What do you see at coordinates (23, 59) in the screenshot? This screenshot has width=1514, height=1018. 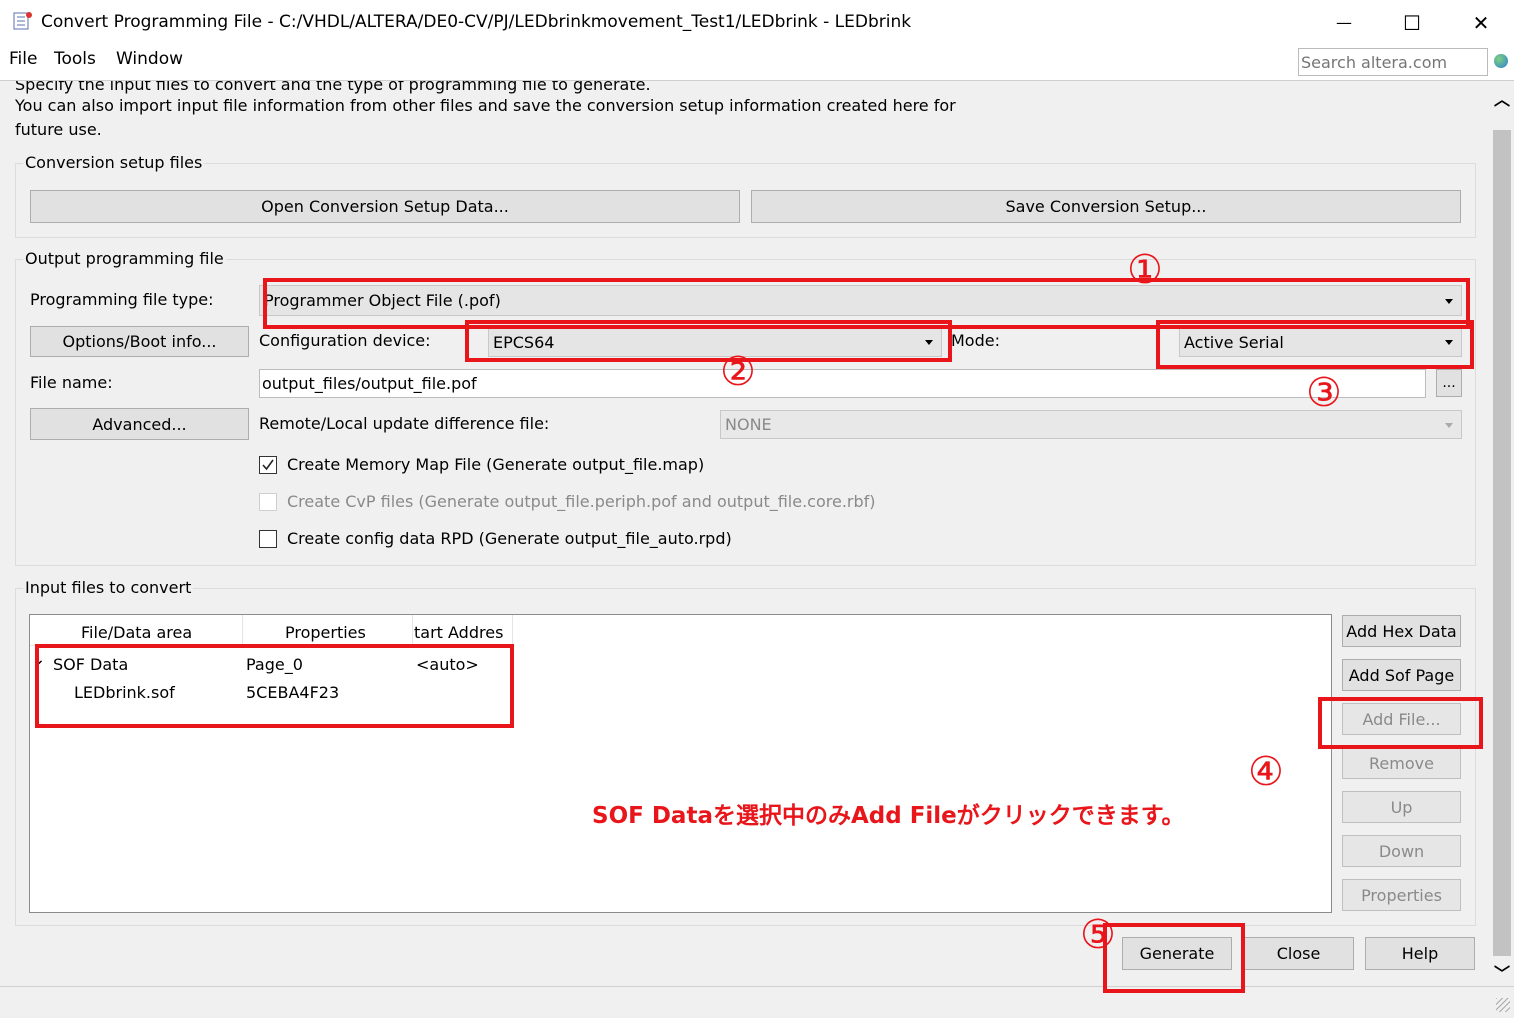 I see `menu-file: File` at bounding box center [23, 59].